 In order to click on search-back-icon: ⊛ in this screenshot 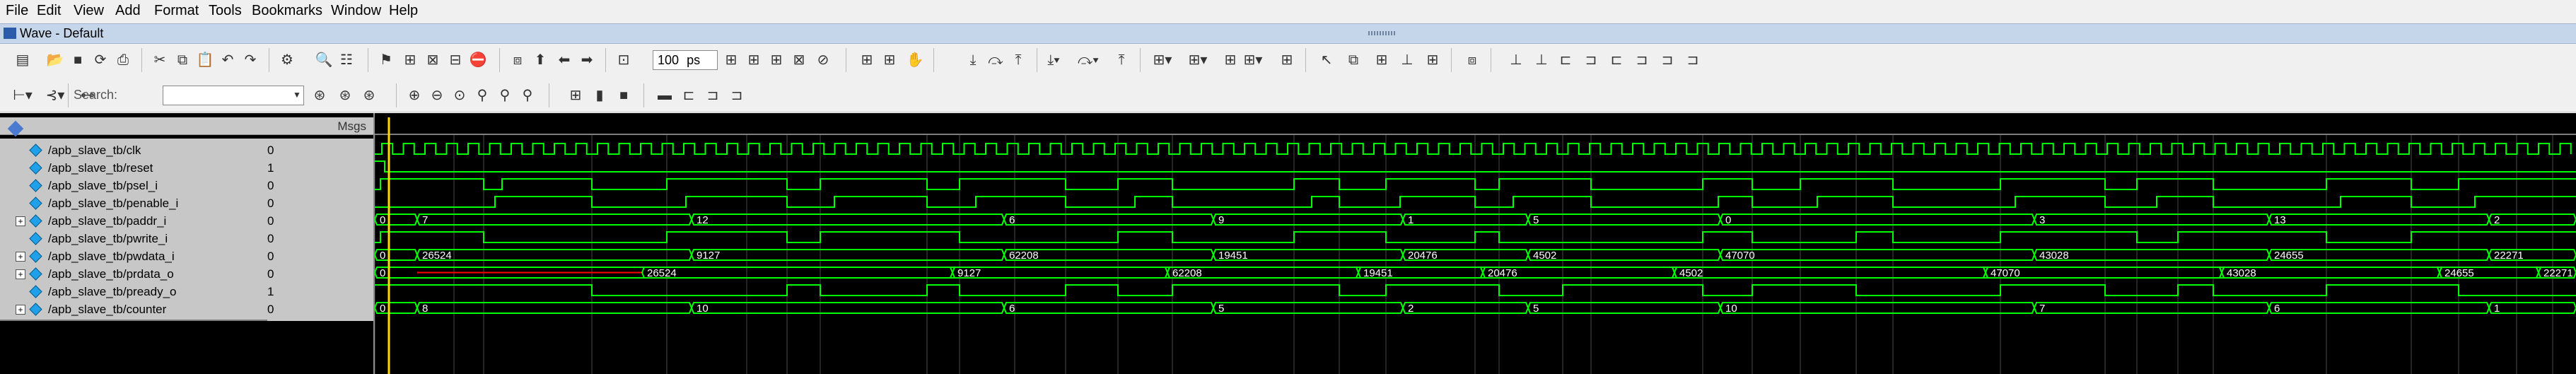, I will do `click(345, 95)`.